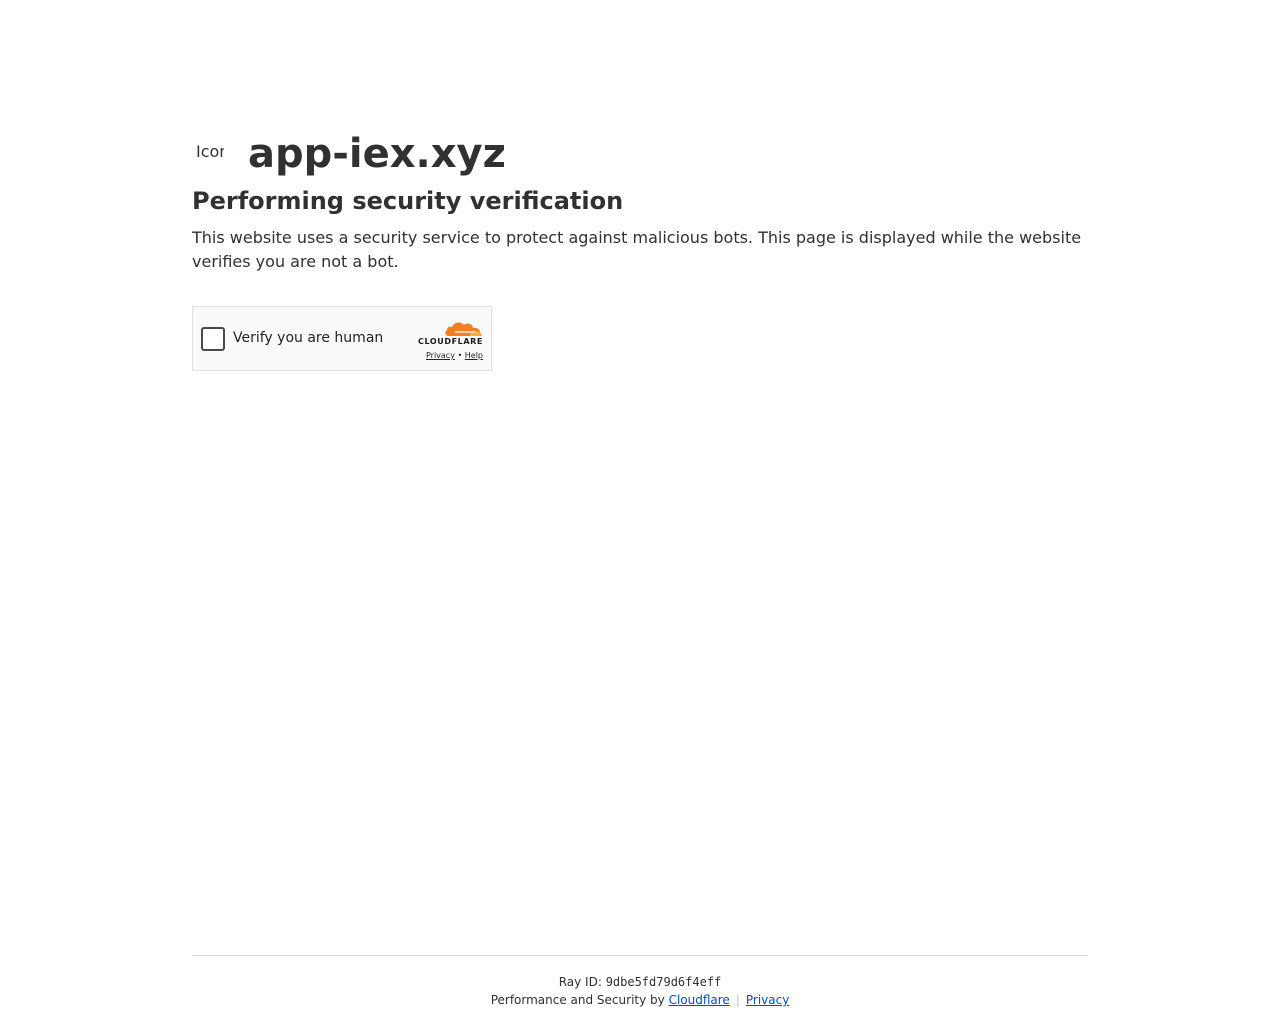 This screenshot has width=1280, height=1024. What do you see at coordinates (377, 154) in the screenshot?
I see `site-name: app-iex.xyz` at bounding box center [377, 154].